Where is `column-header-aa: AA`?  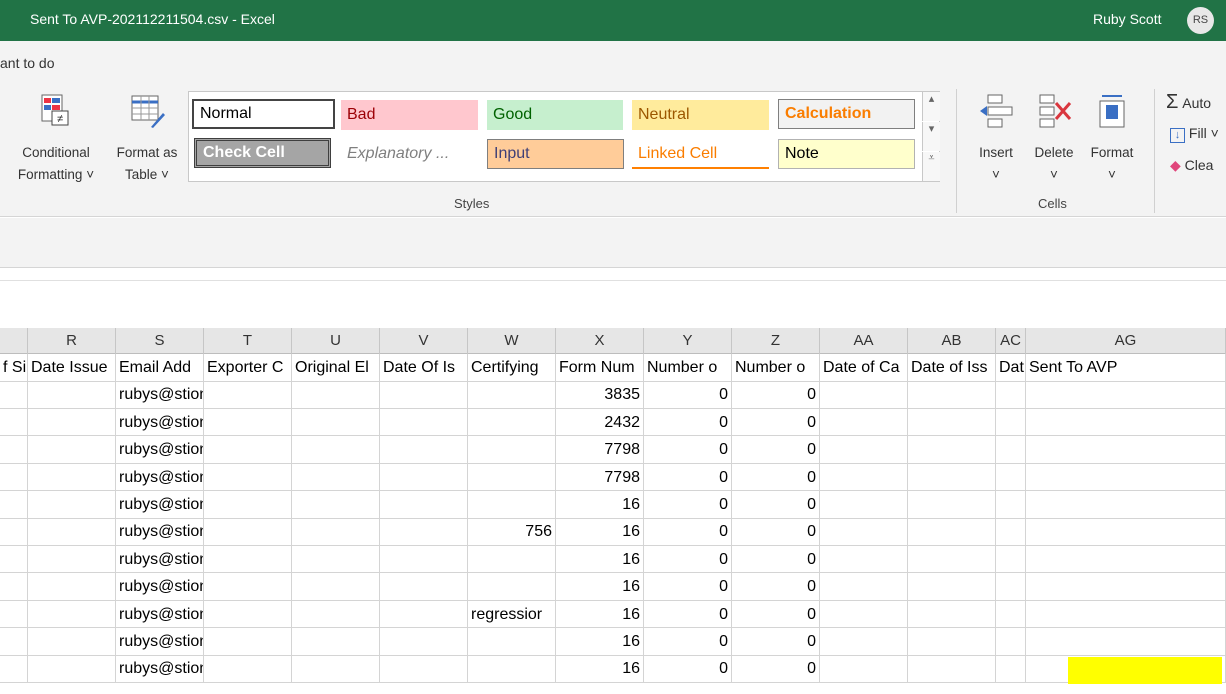
column-header-aa: AA is located at coordinates (864, 341).